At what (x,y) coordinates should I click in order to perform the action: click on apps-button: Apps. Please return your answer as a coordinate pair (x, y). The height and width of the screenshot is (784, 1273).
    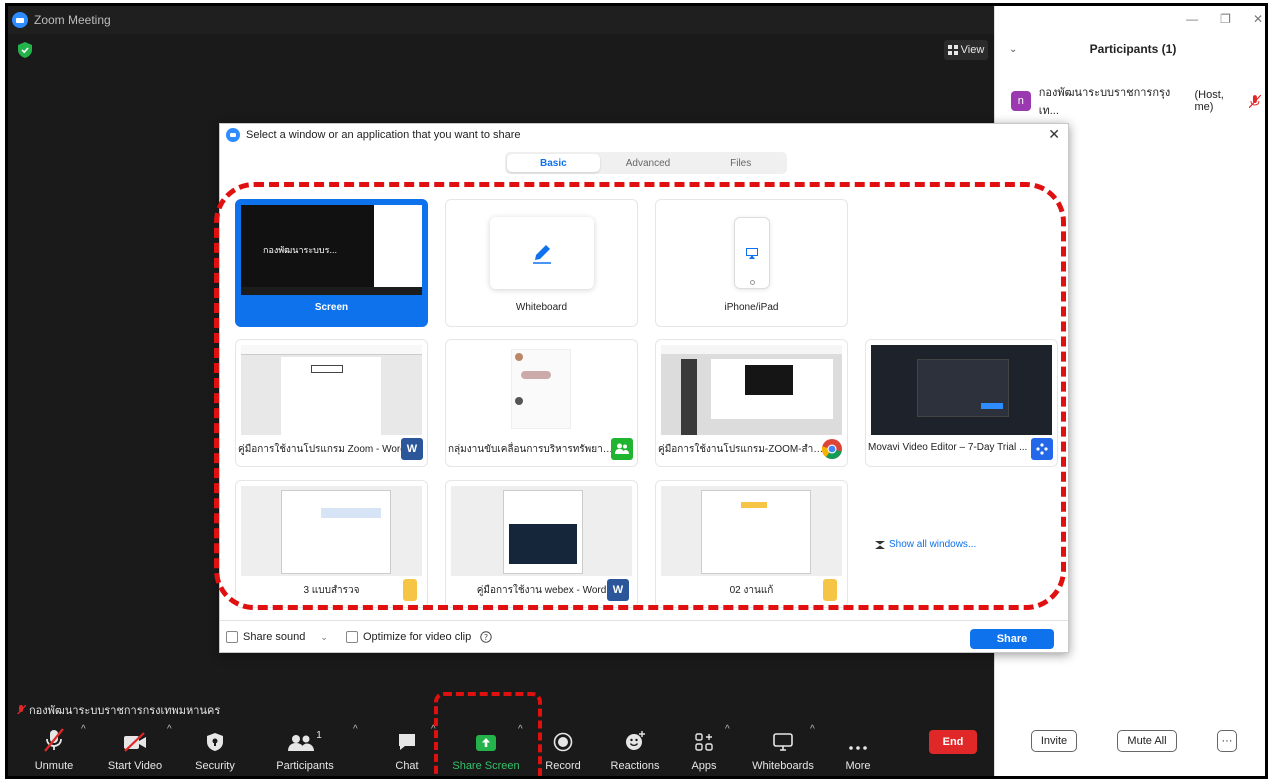
    Looking at the image, I should click on (704, 745).